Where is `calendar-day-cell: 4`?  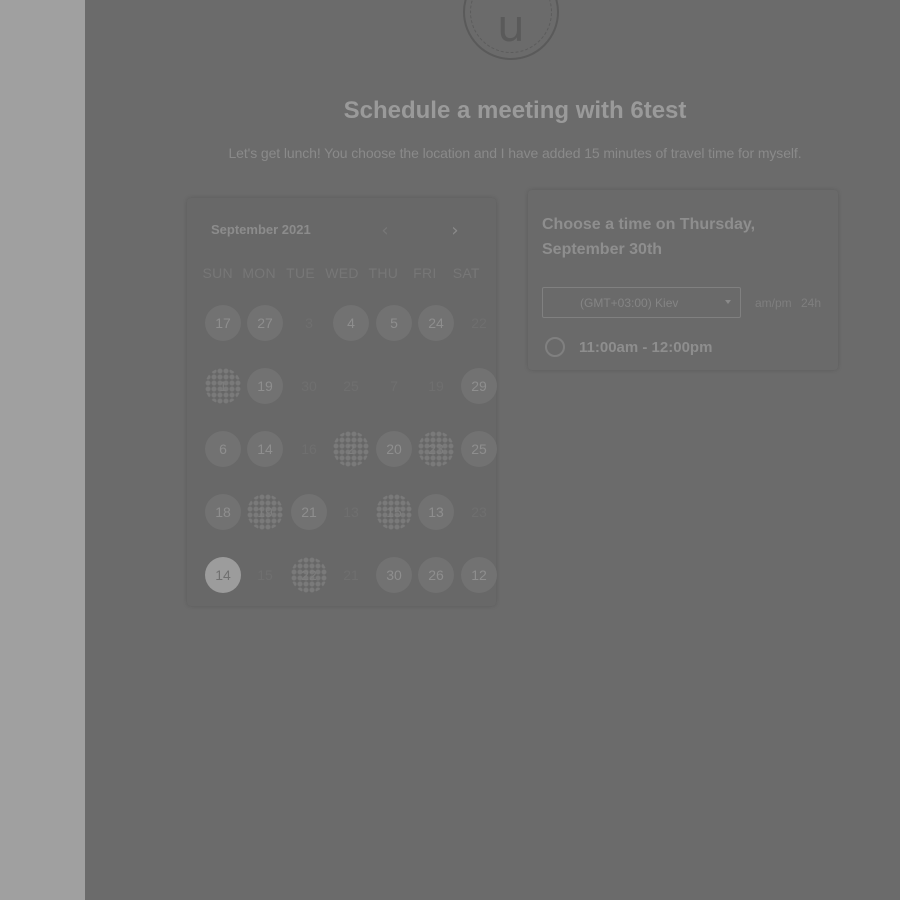
calendar-day-cell: 4 is located at coordinates (351, 323).